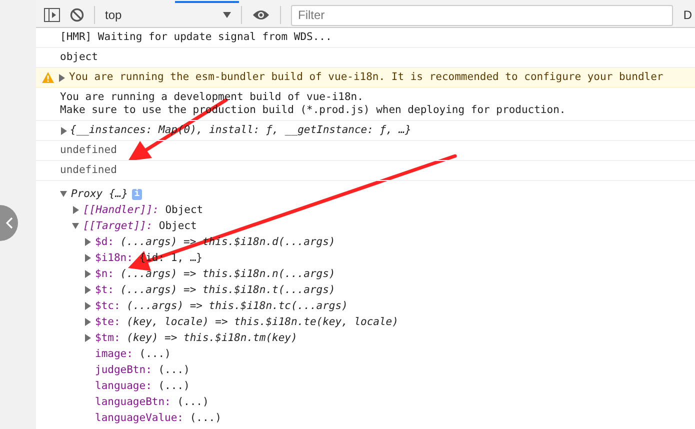  What do you see at coordinates (366, 77) in the screenshot?
I see `warning-text: You are running the esm-bundler build of vue-i18n. It is recommended to configure your bundler` at bounding box center [366, 77].